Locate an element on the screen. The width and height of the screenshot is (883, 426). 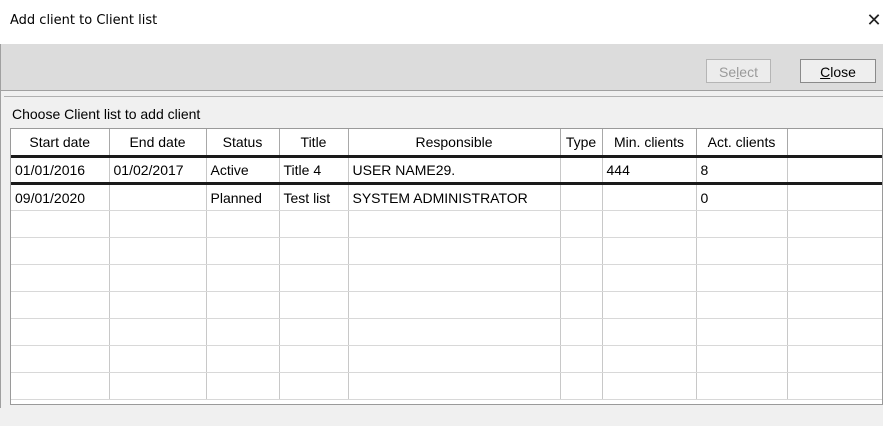
title-bar: Add client to Client list ✕ is located at coordinates (441, 22).